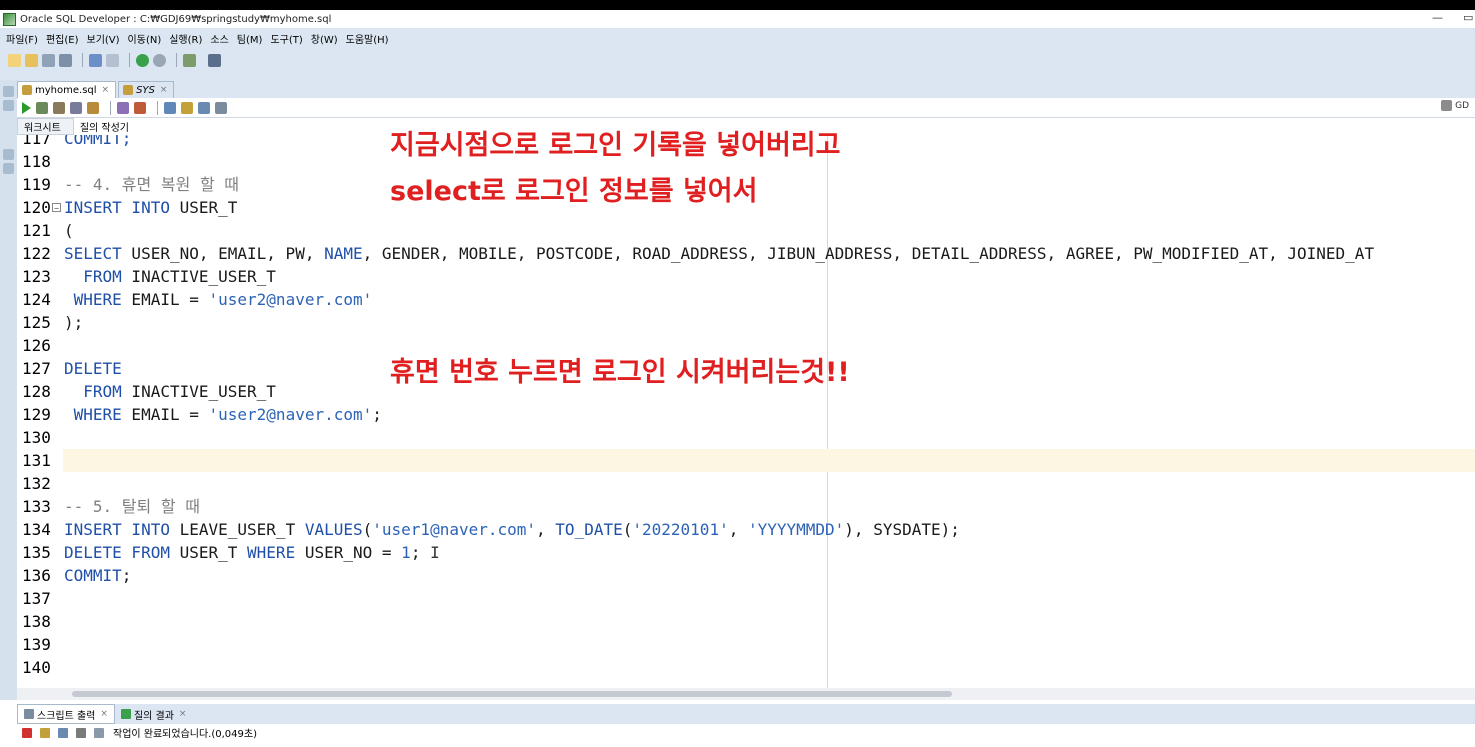 The image size is (1475, 747). What do you see at coordinates (746, 276) in the screenshot?
I see `code-line: 123 FROM INACTIVE_USER_T` at bounding box center [746, 276].